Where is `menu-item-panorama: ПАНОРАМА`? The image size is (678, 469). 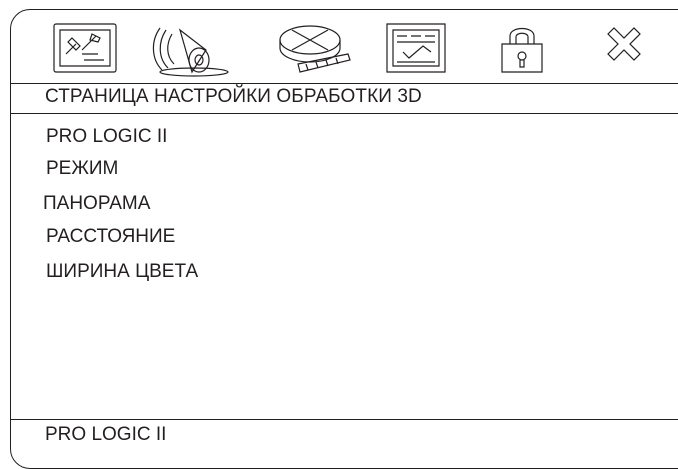 menu-item-panorama: ПАНОРАМА is located at coordinates (96, 204).